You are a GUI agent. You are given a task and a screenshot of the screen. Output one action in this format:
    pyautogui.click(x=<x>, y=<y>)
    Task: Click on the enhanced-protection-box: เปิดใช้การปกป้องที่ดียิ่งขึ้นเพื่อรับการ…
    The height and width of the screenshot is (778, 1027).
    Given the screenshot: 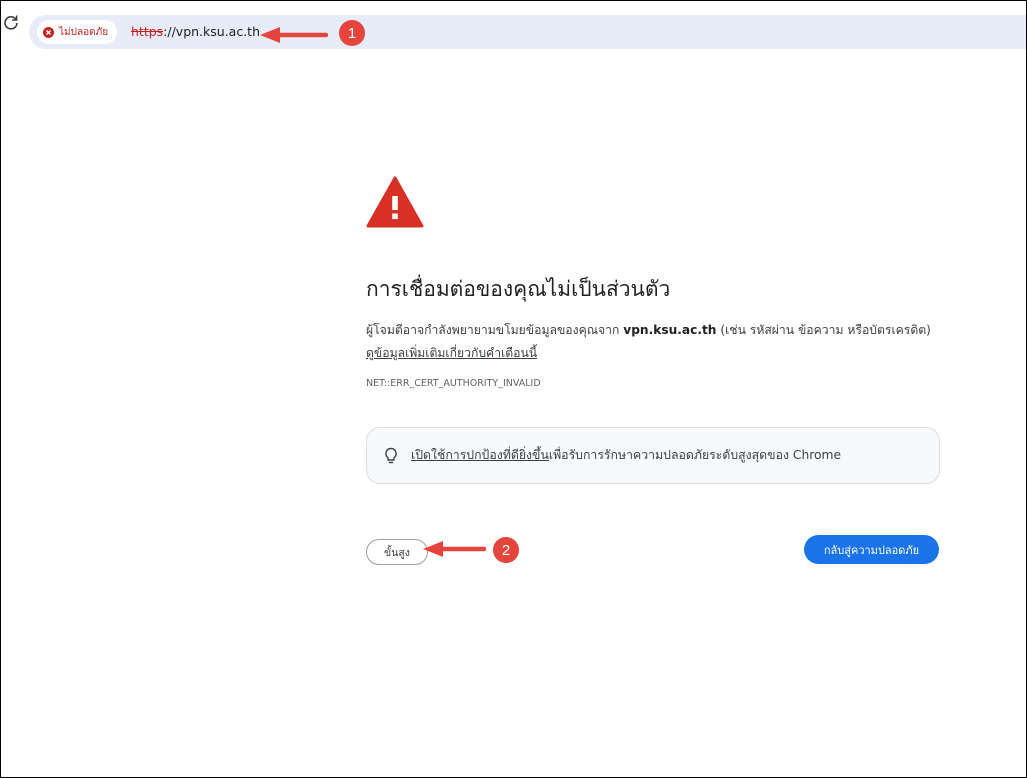 What is the action you would take?
    pyautogui.click(x=653, y=455)
    